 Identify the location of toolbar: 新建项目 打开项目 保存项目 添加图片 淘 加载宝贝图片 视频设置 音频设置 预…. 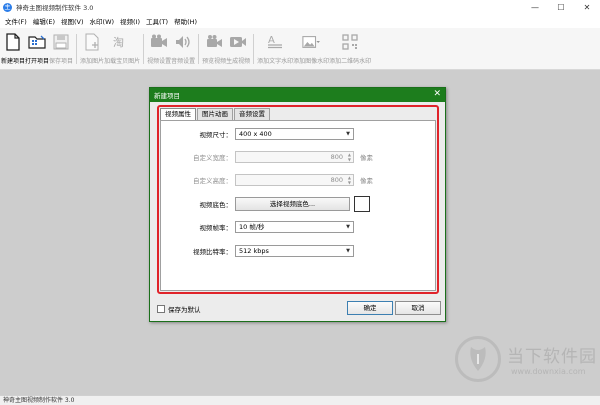
(300, 49).